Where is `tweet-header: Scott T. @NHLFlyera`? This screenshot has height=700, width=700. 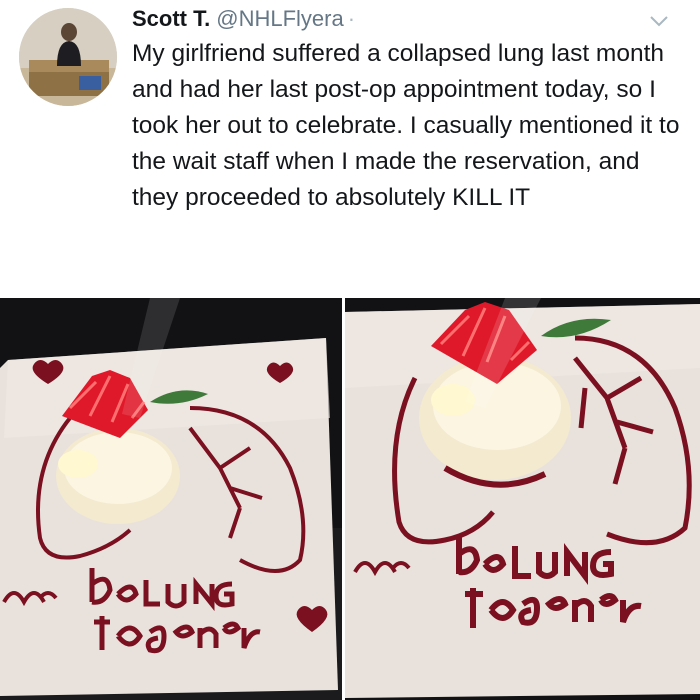 tweet-header: Scott T. @NHLFlyera is located at coordinates (243, 19).